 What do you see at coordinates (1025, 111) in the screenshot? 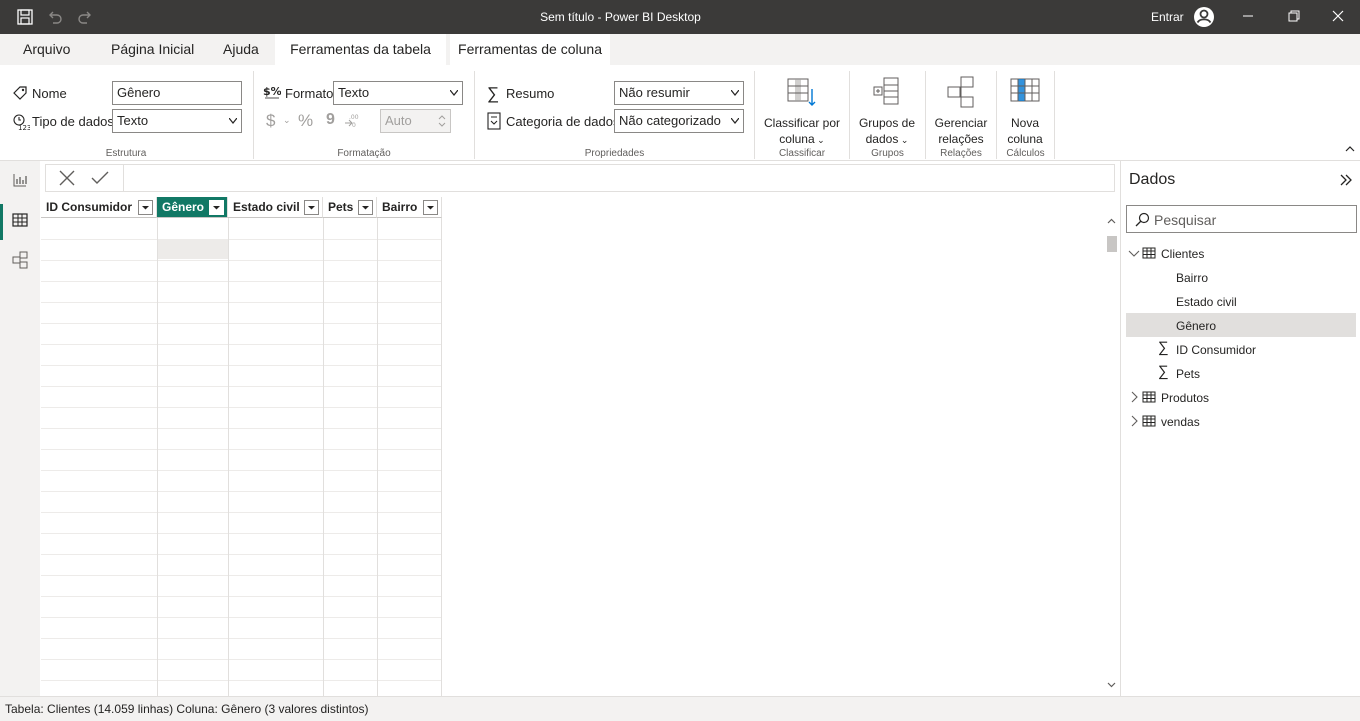
I see `new-column-button: Nova coluna` at bounding box center [1025, 111].